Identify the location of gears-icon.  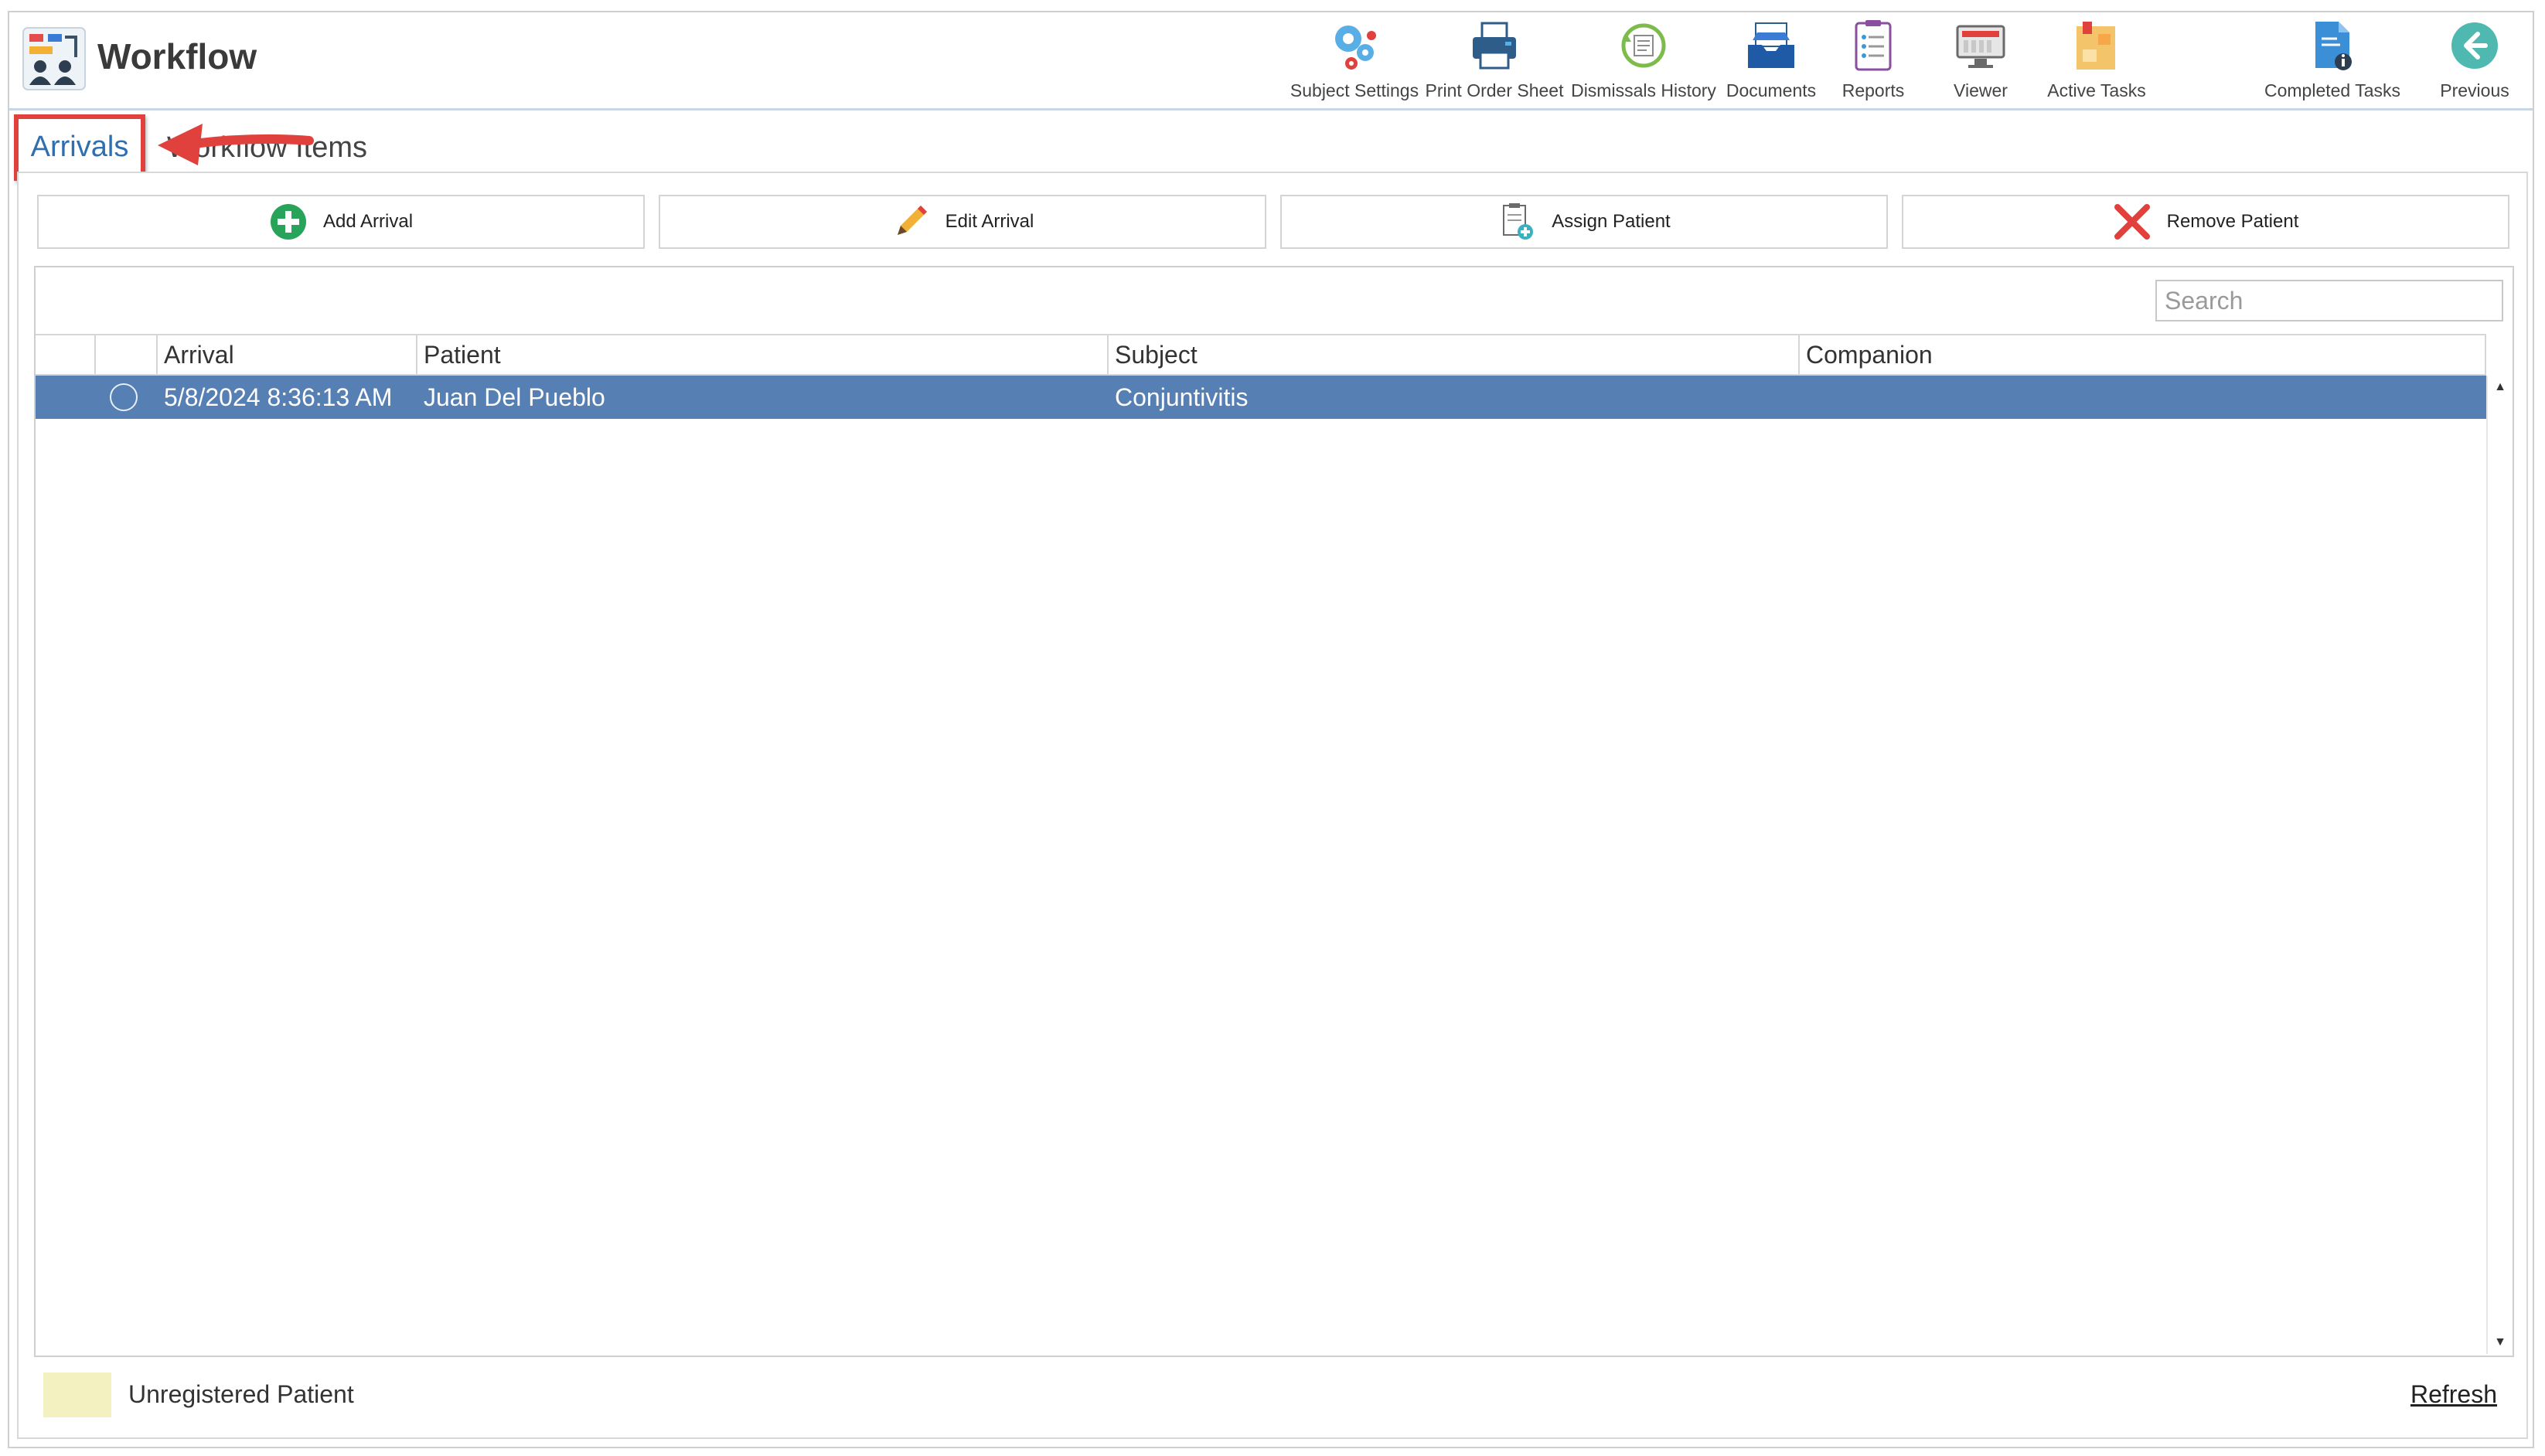
(1355, 48).